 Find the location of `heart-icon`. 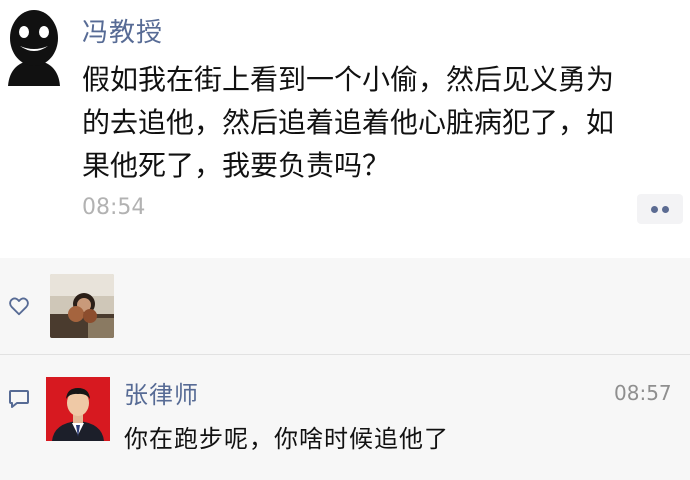

heart-icon is located at coordinates (19, 306).